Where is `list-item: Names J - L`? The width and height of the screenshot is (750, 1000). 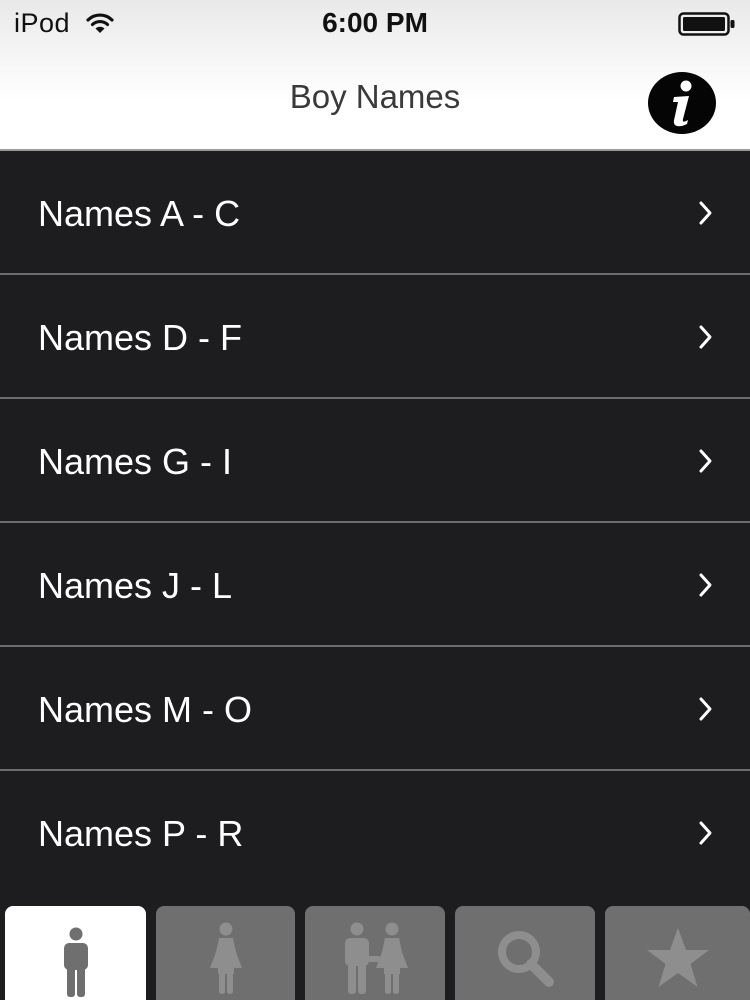
list-item: Names J - L is located at coordinates (375, 585).